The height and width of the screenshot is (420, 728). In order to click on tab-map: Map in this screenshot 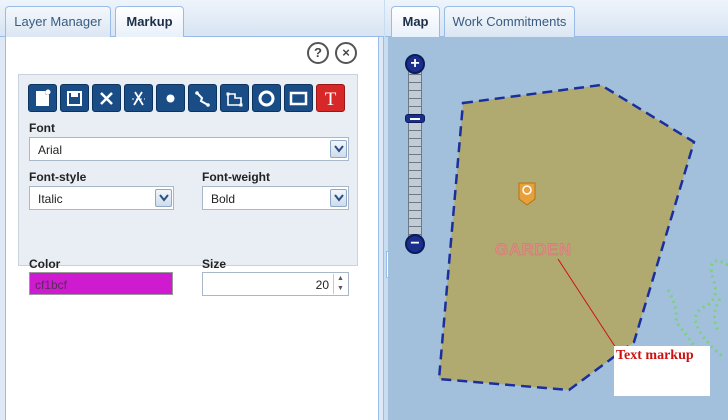, I will do `click(415, 22)`.